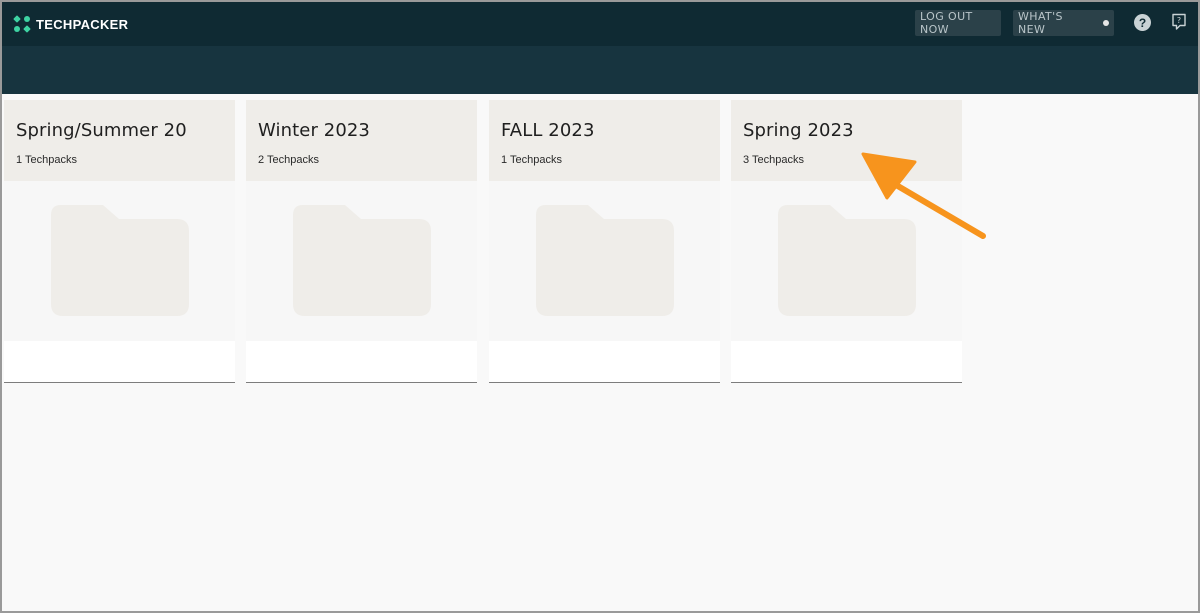  I want to click on folder-title: Spring/Summer 20, so click(101, 130).